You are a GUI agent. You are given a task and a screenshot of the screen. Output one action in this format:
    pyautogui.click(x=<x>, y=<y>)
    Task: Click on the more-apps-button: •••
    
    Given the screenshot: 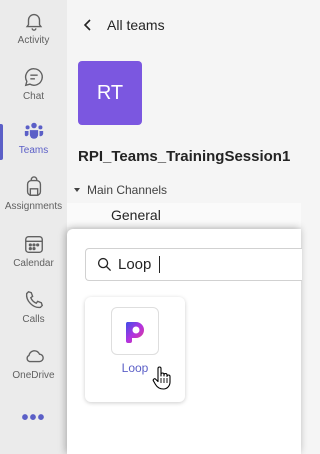 What is the action you would take?
    pyautogui.click(x=33, y=418)
    